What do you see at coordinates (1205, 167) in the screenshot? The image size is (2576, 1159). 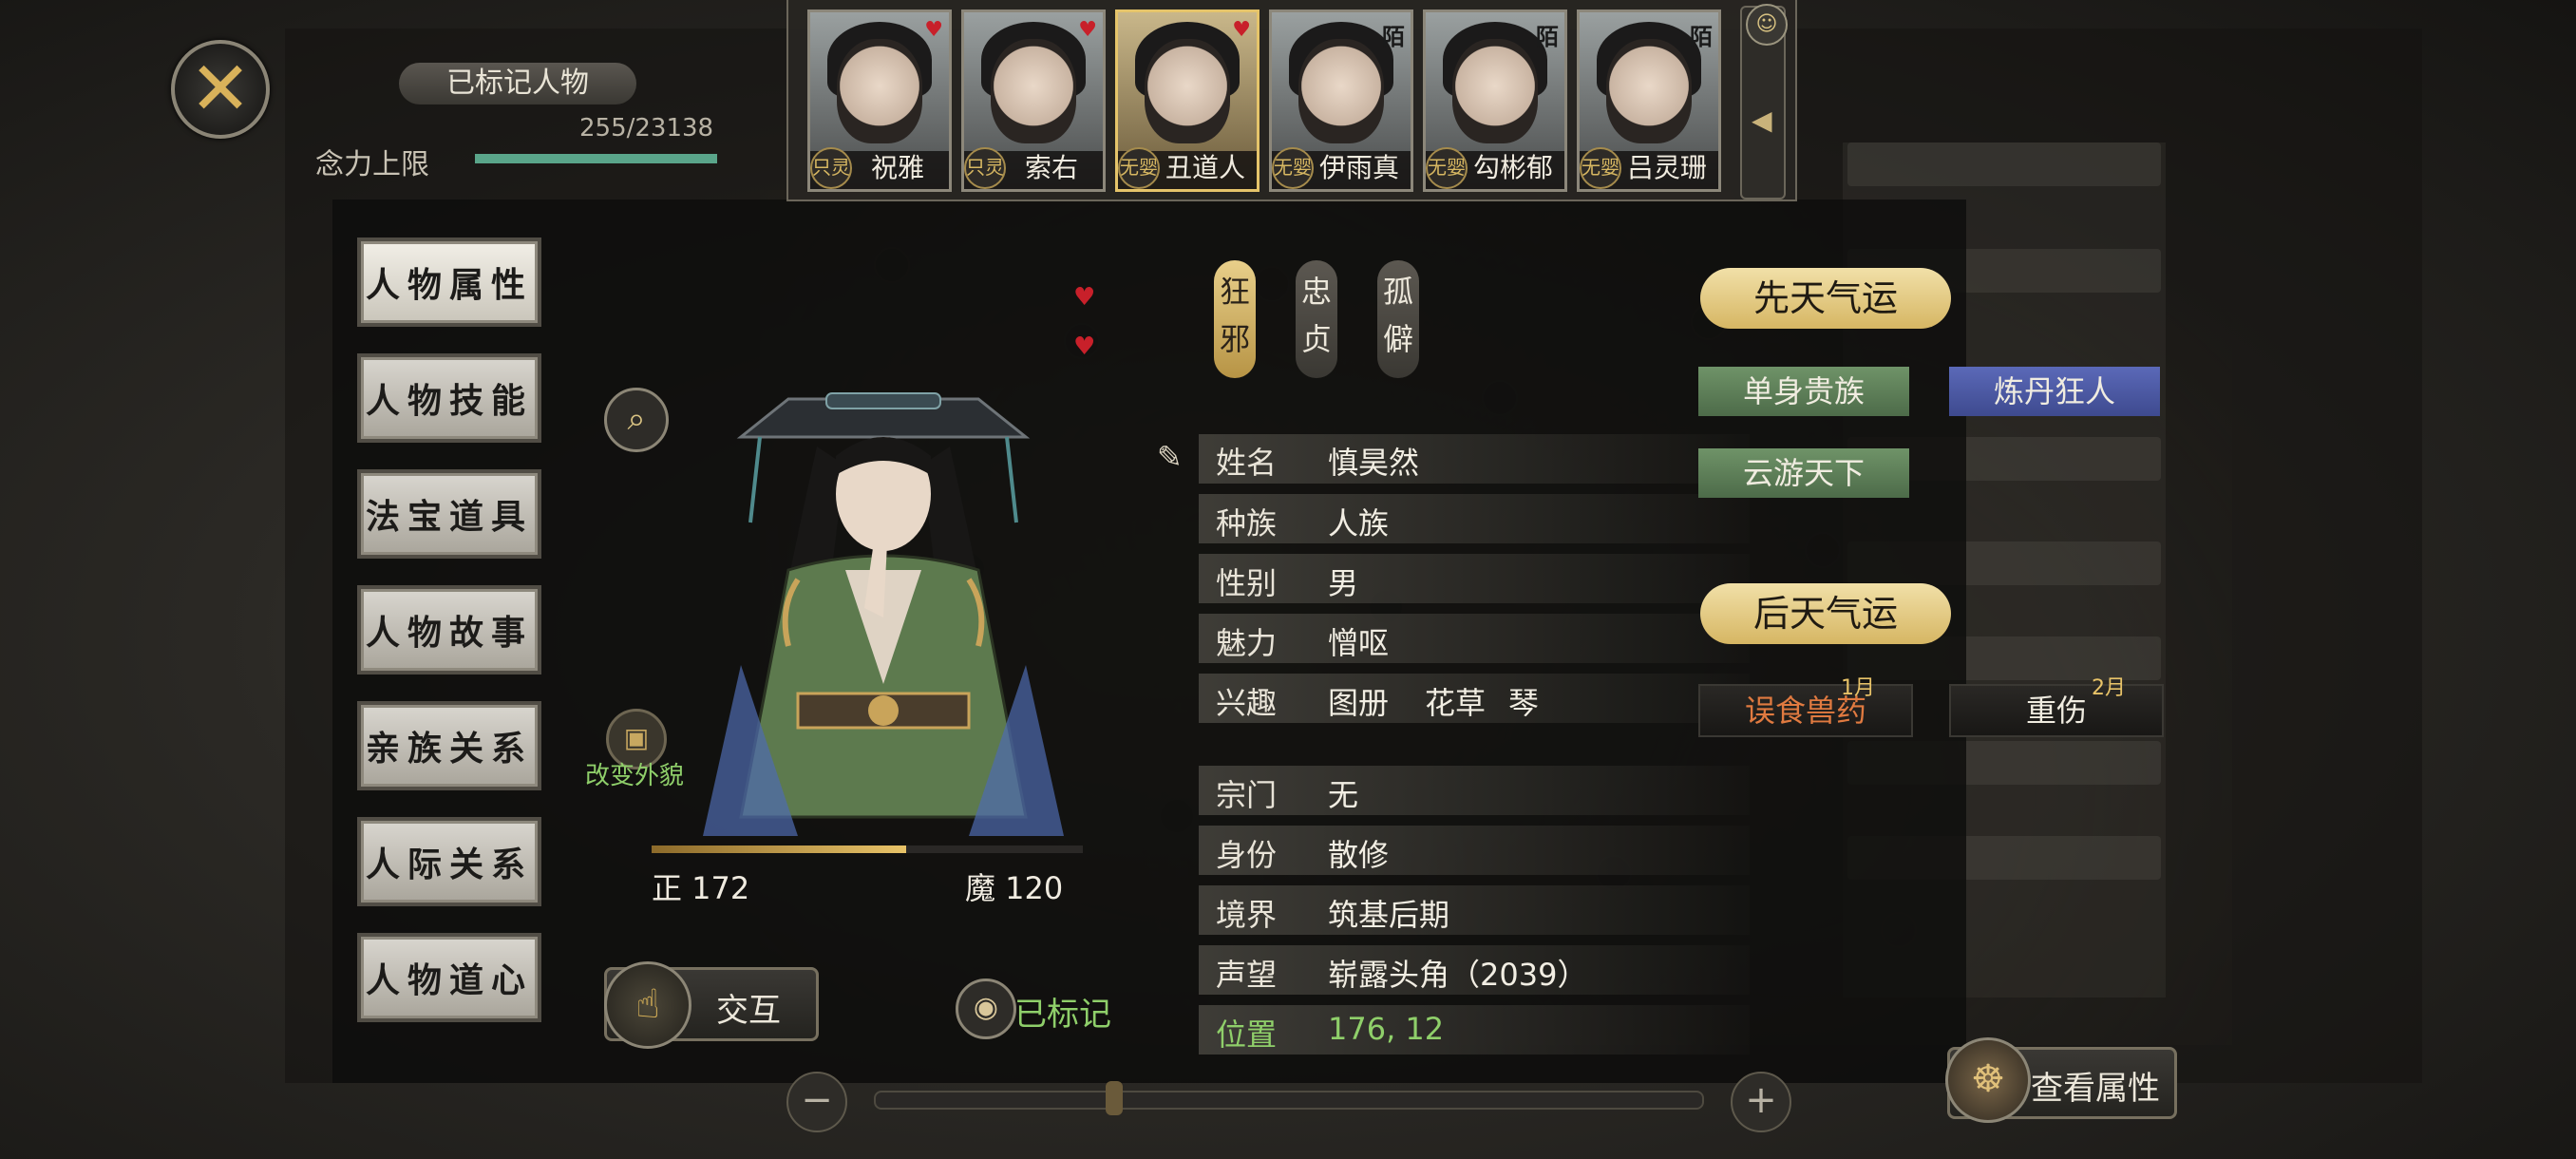 I see `card-name: 丑道人` at bounding box center [1205, 167].